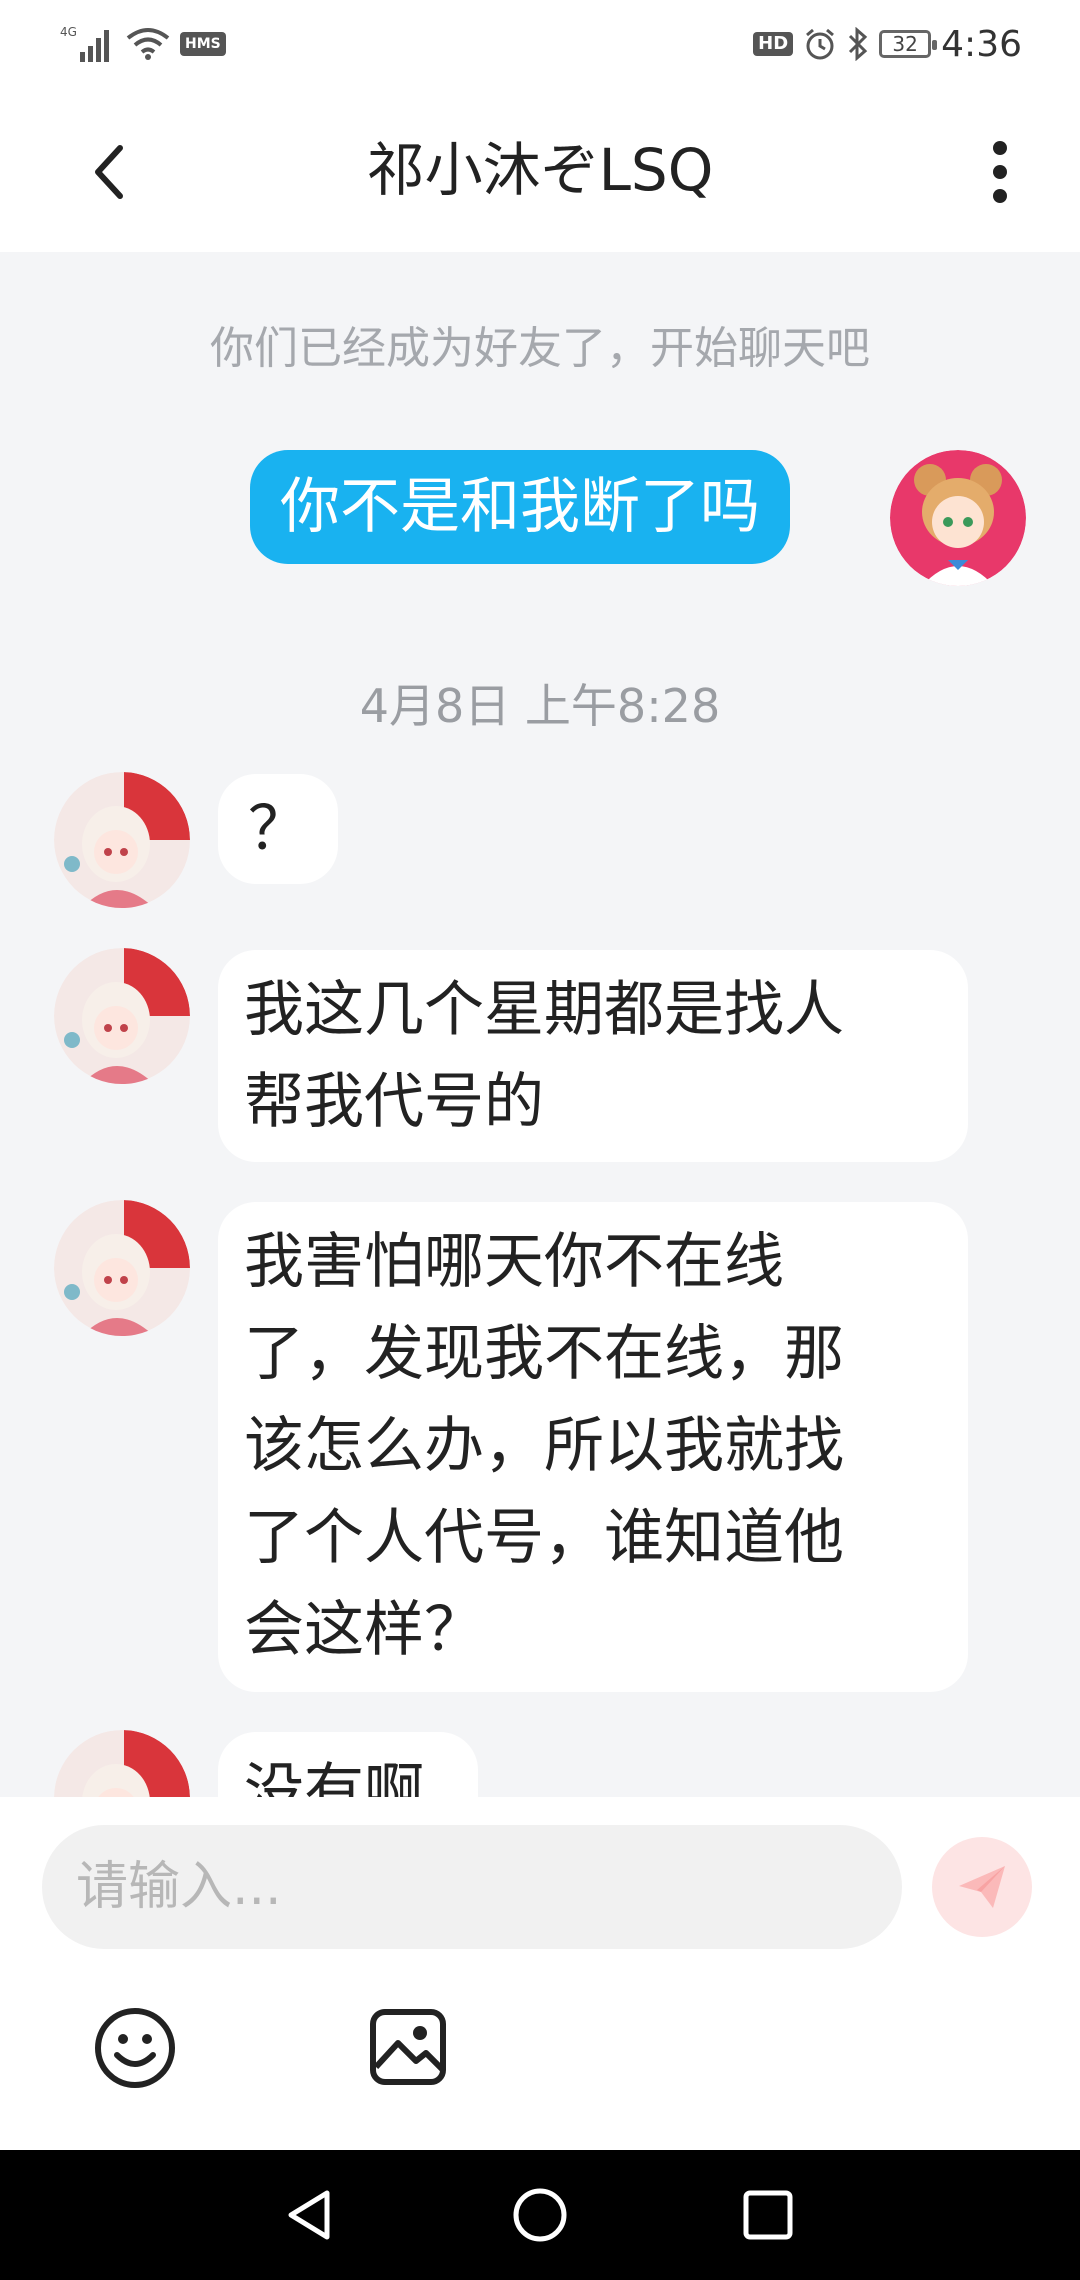 The image size is (1080, 2280). Describe the element at coordinates (593, 1056) in the screenshot. I see `message-bubble-incoming: 我这几个星期都是找人 帮我代号的` at that location.